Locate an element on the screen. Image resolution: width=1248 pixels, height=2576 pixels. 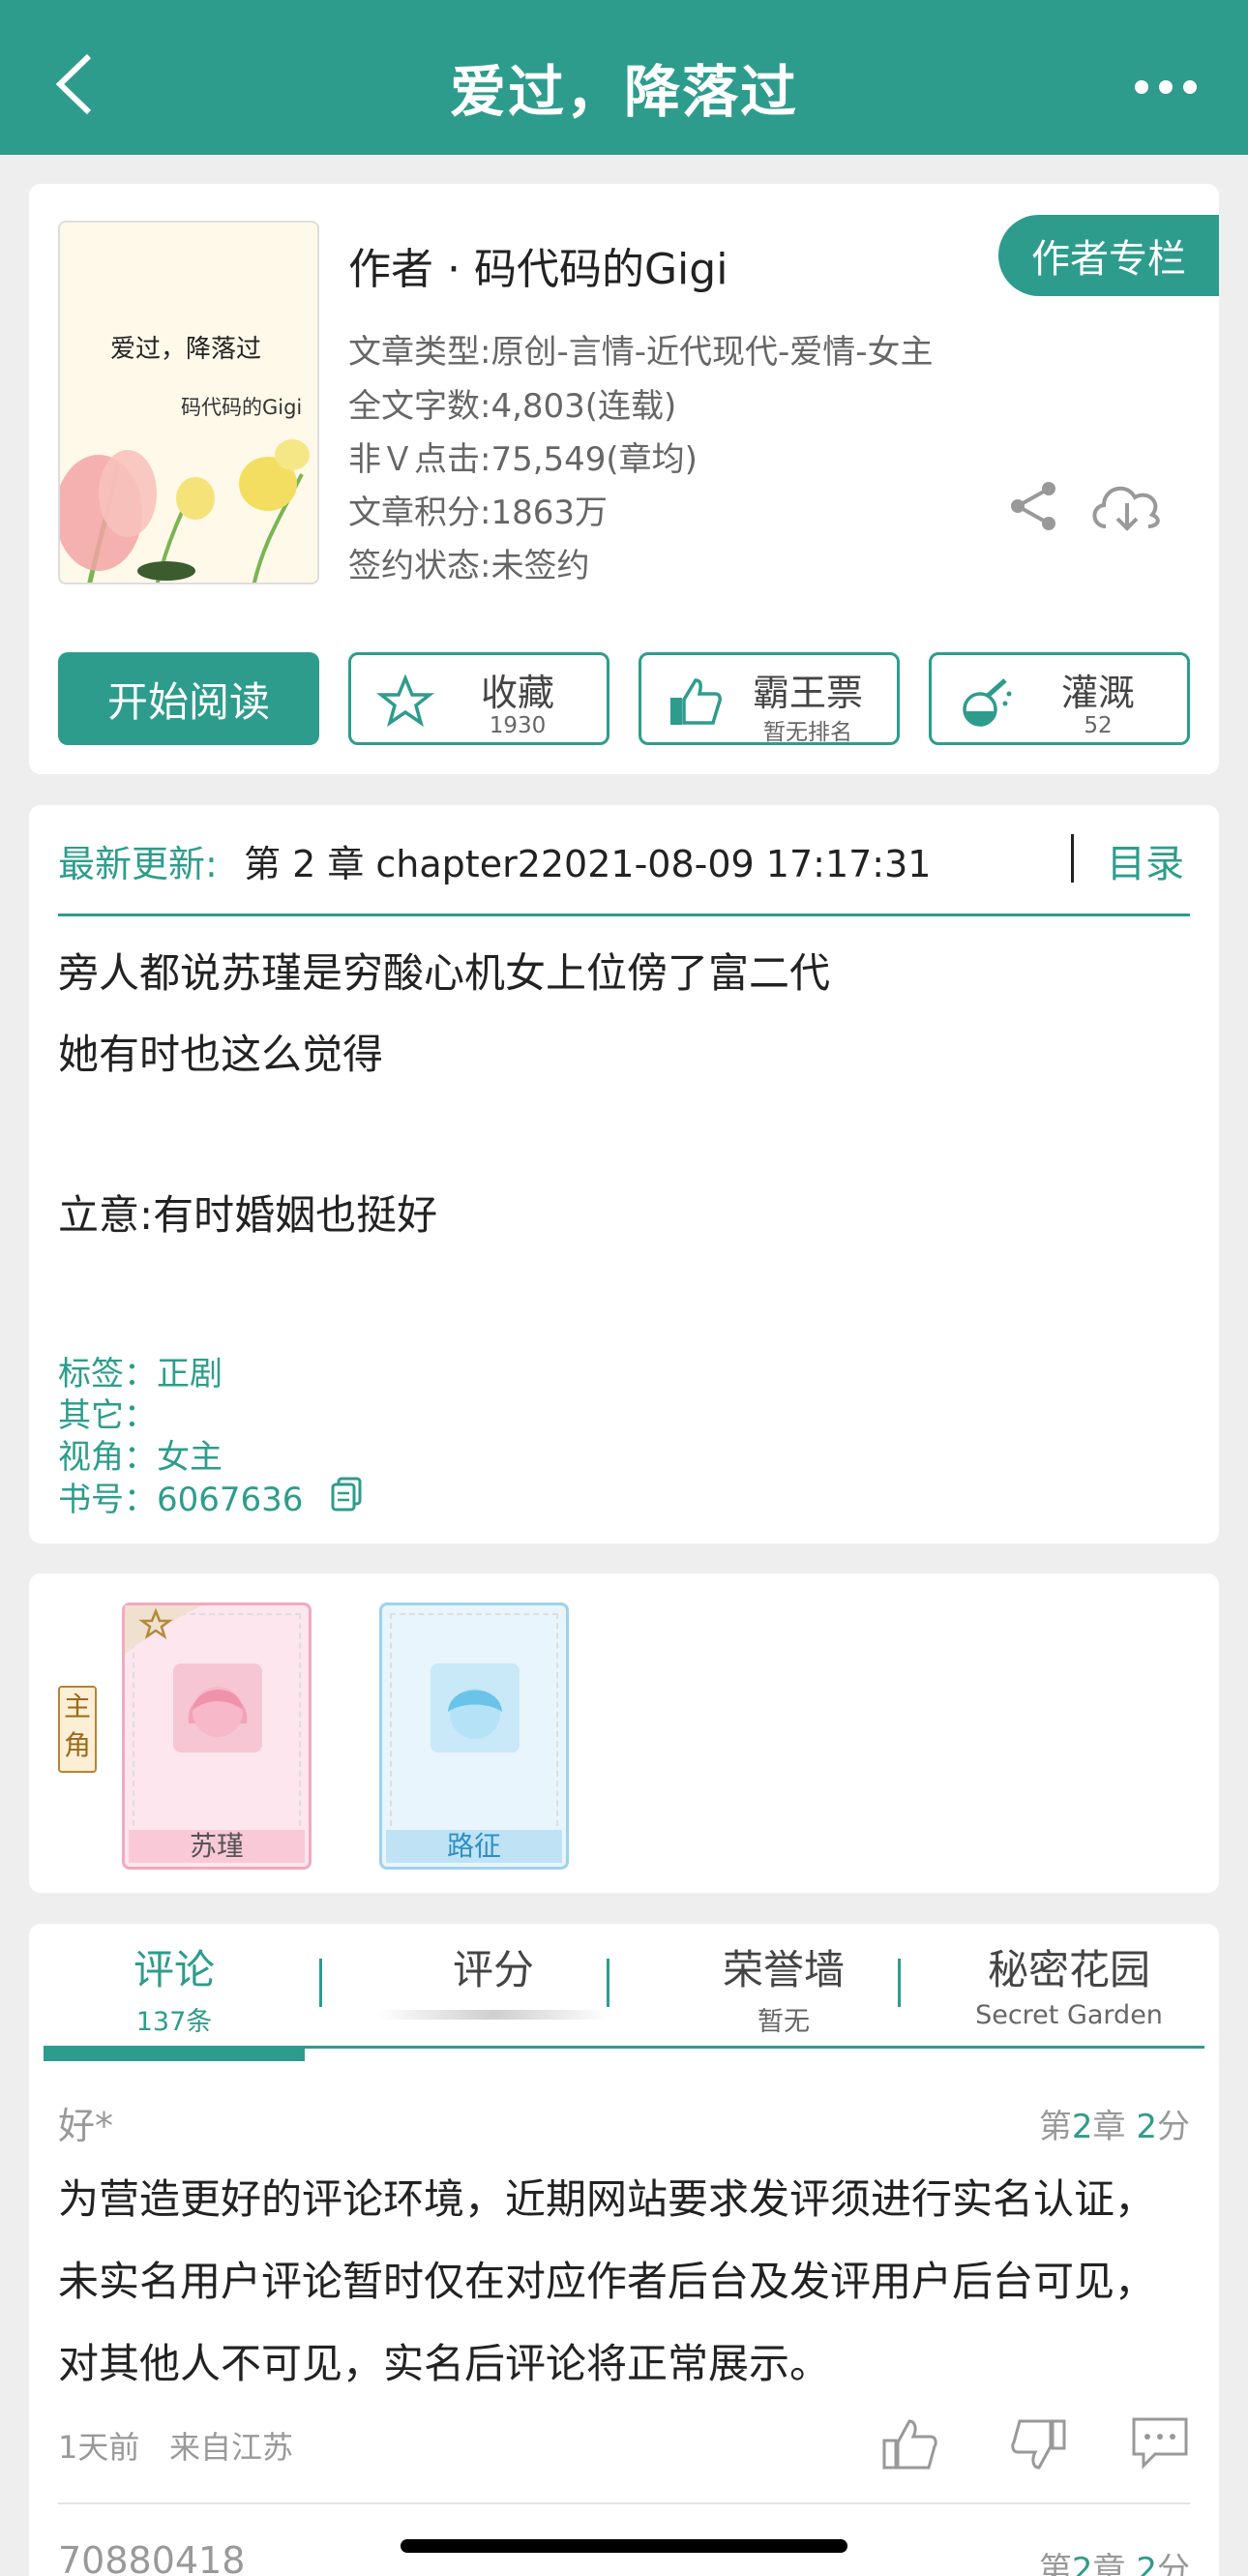
tag-genre: 标签：正剧 is located at coordinates (140, 1374).